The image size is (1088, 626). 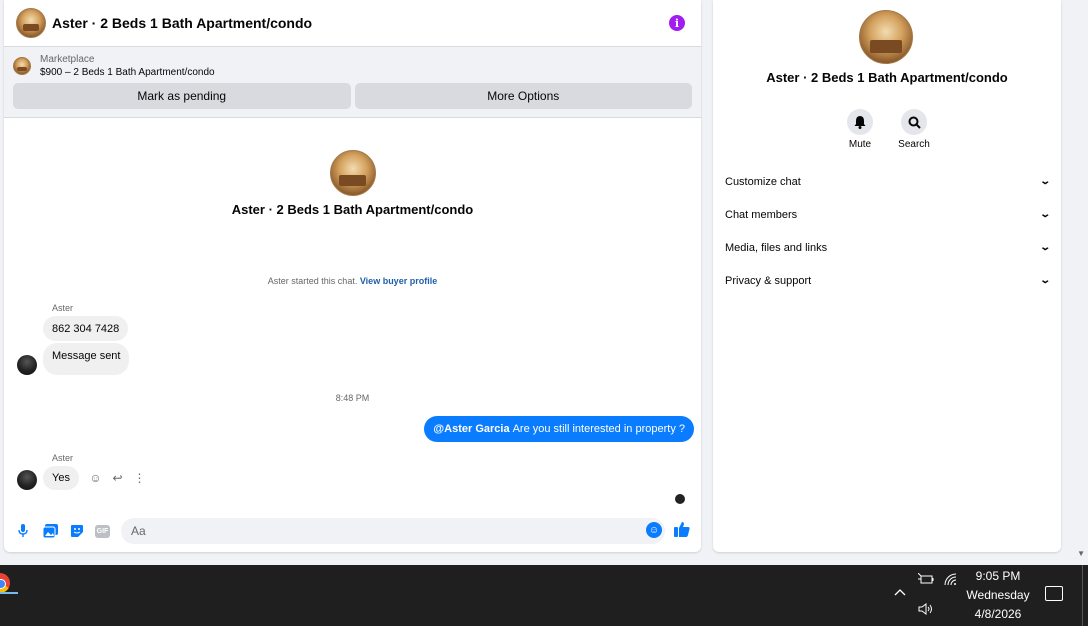 I want to click on show-desktop-button, so click(x=1085, y=595).